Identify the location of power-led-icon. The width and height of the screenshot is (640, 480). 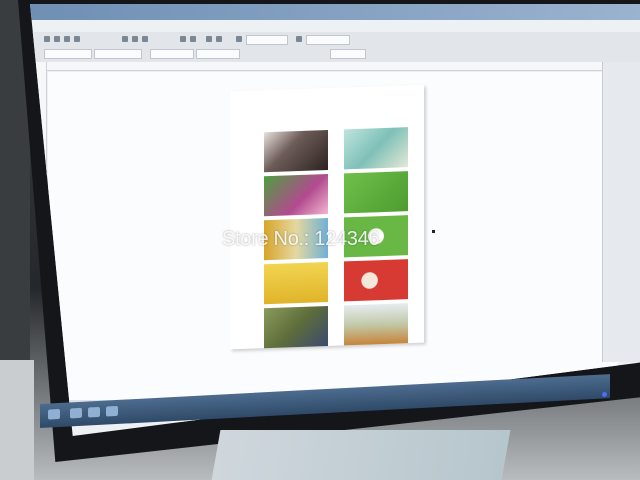
(604, 394).